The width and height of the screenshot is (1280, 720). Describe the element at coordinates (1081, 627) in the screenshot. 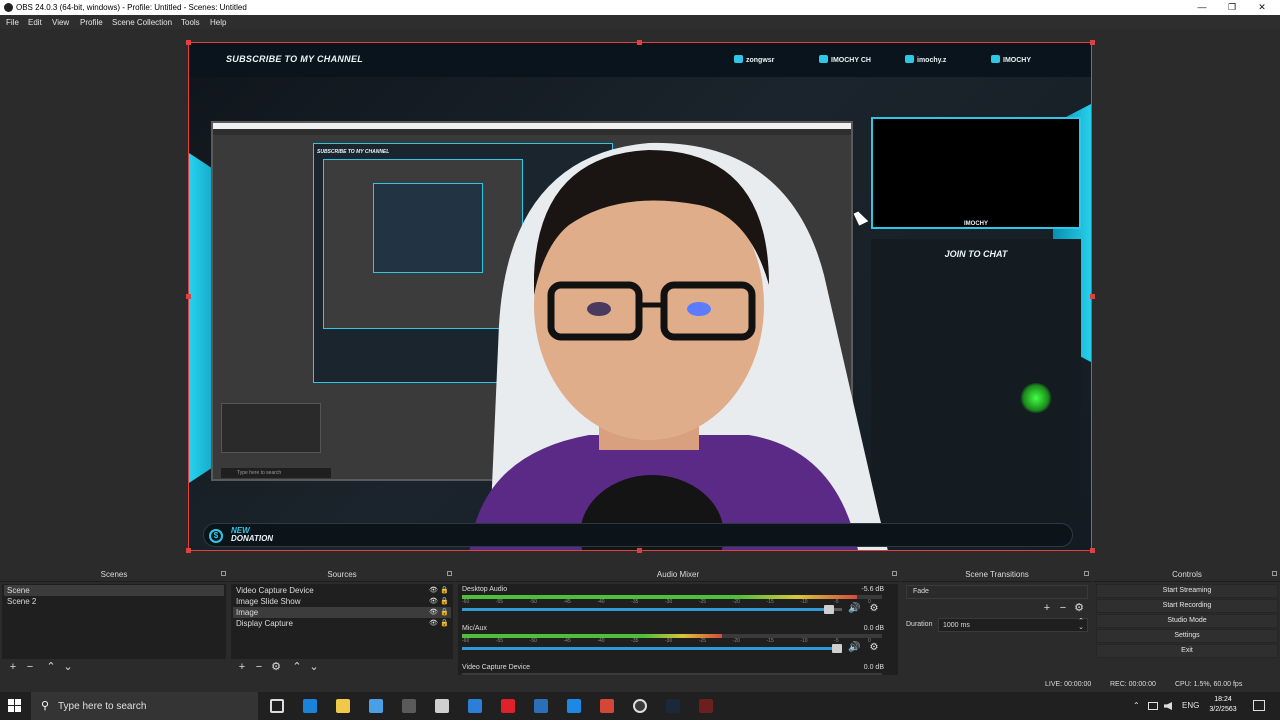

I see `spin-down-icon: ⌄` at that location.